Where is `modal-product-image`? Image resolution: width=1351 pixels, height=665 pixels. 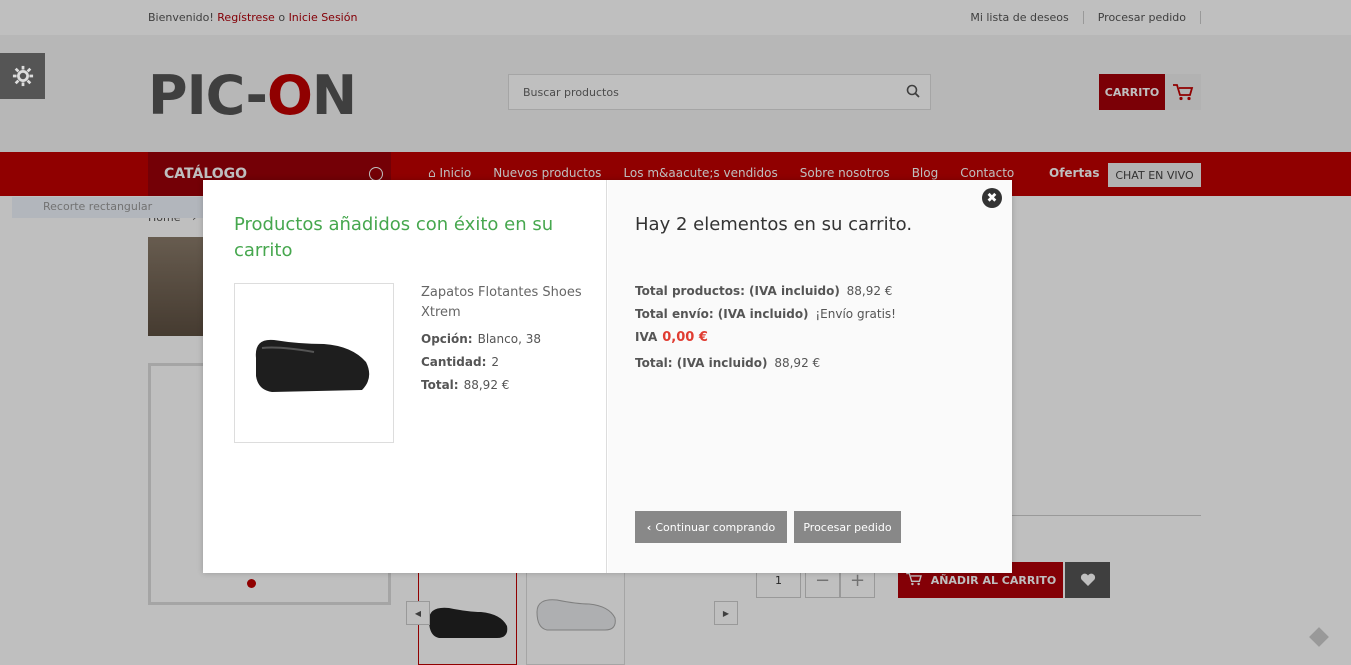 modal-product-image is located at coordinates (314, 363).